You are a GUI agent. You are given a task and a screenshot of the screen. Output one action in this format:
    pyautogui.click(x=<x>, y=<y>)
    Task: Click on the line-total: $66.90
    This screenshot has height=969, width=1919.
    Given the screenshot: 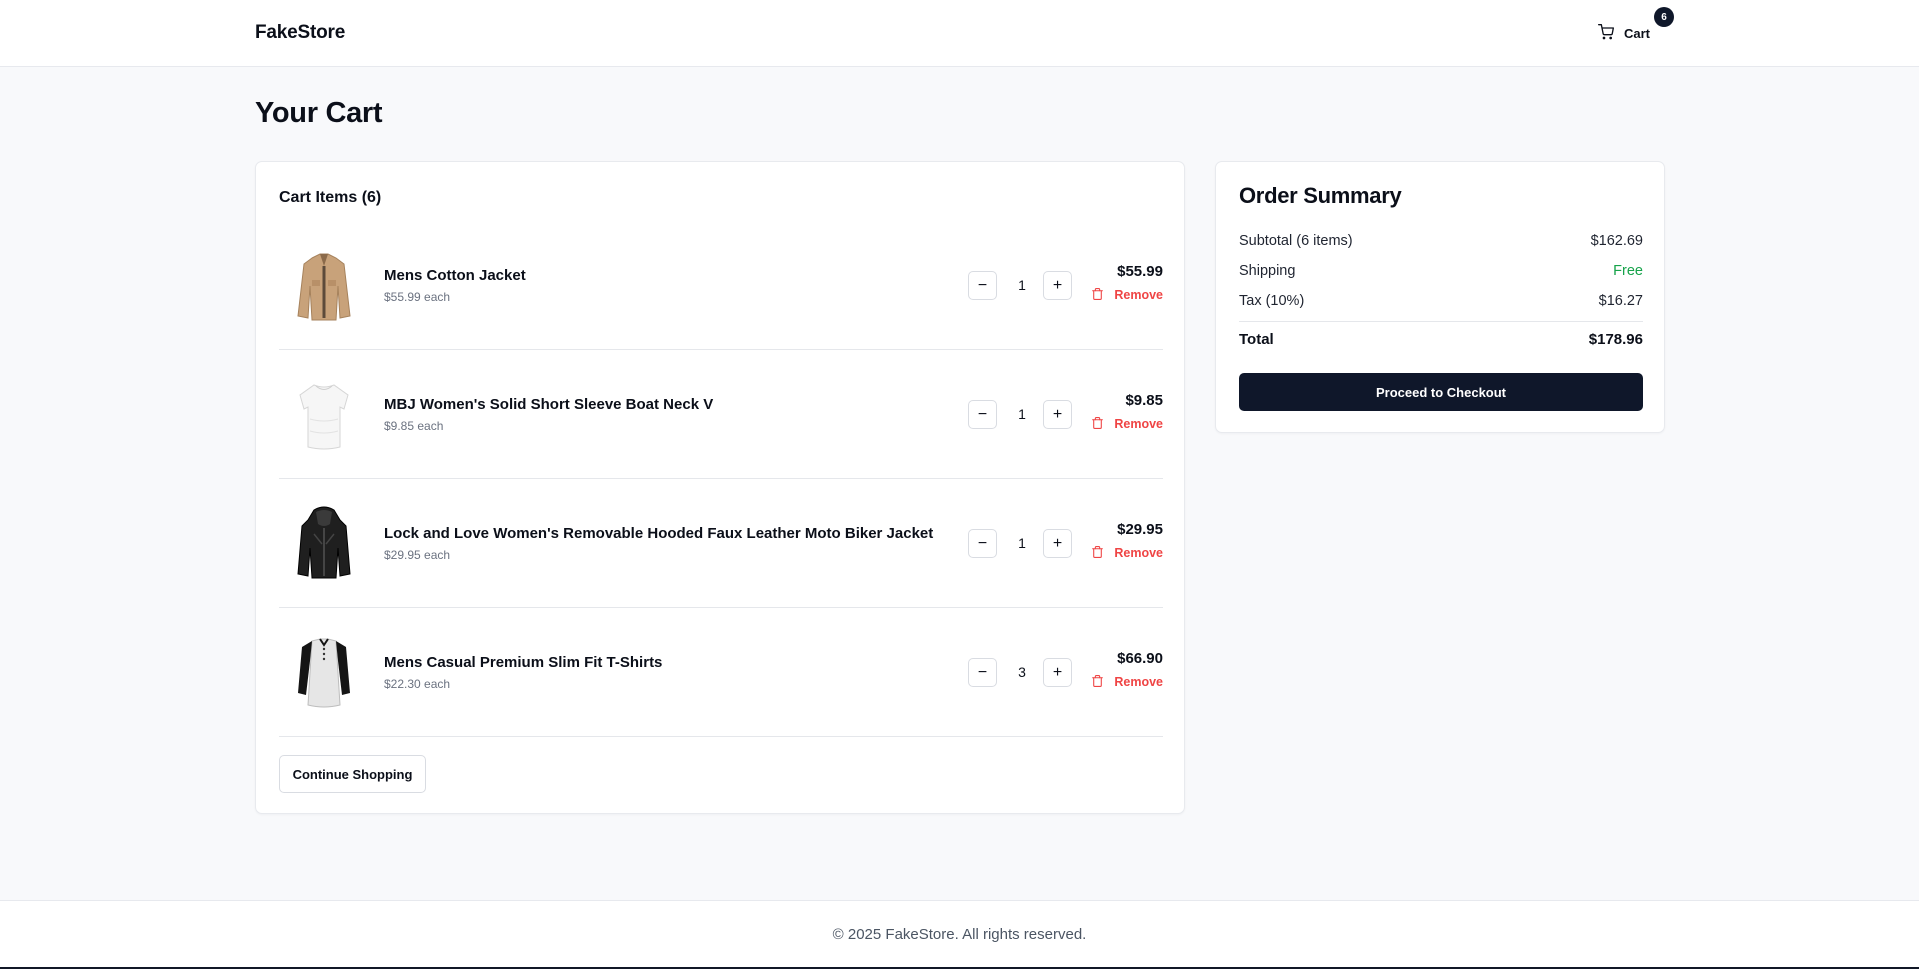 What is the action you would take?
    pyautogui.click(x=1140, y=658)
    